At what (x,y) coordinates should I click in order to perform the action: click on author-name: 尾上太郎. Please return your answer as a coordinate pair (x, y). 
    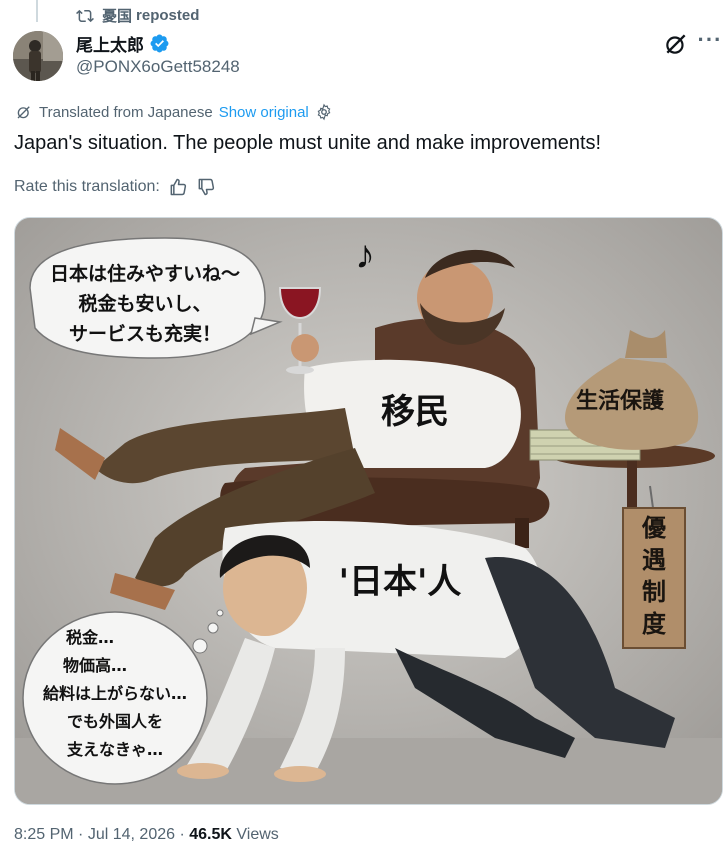
    Looking at the image, I should click on (110, 43).